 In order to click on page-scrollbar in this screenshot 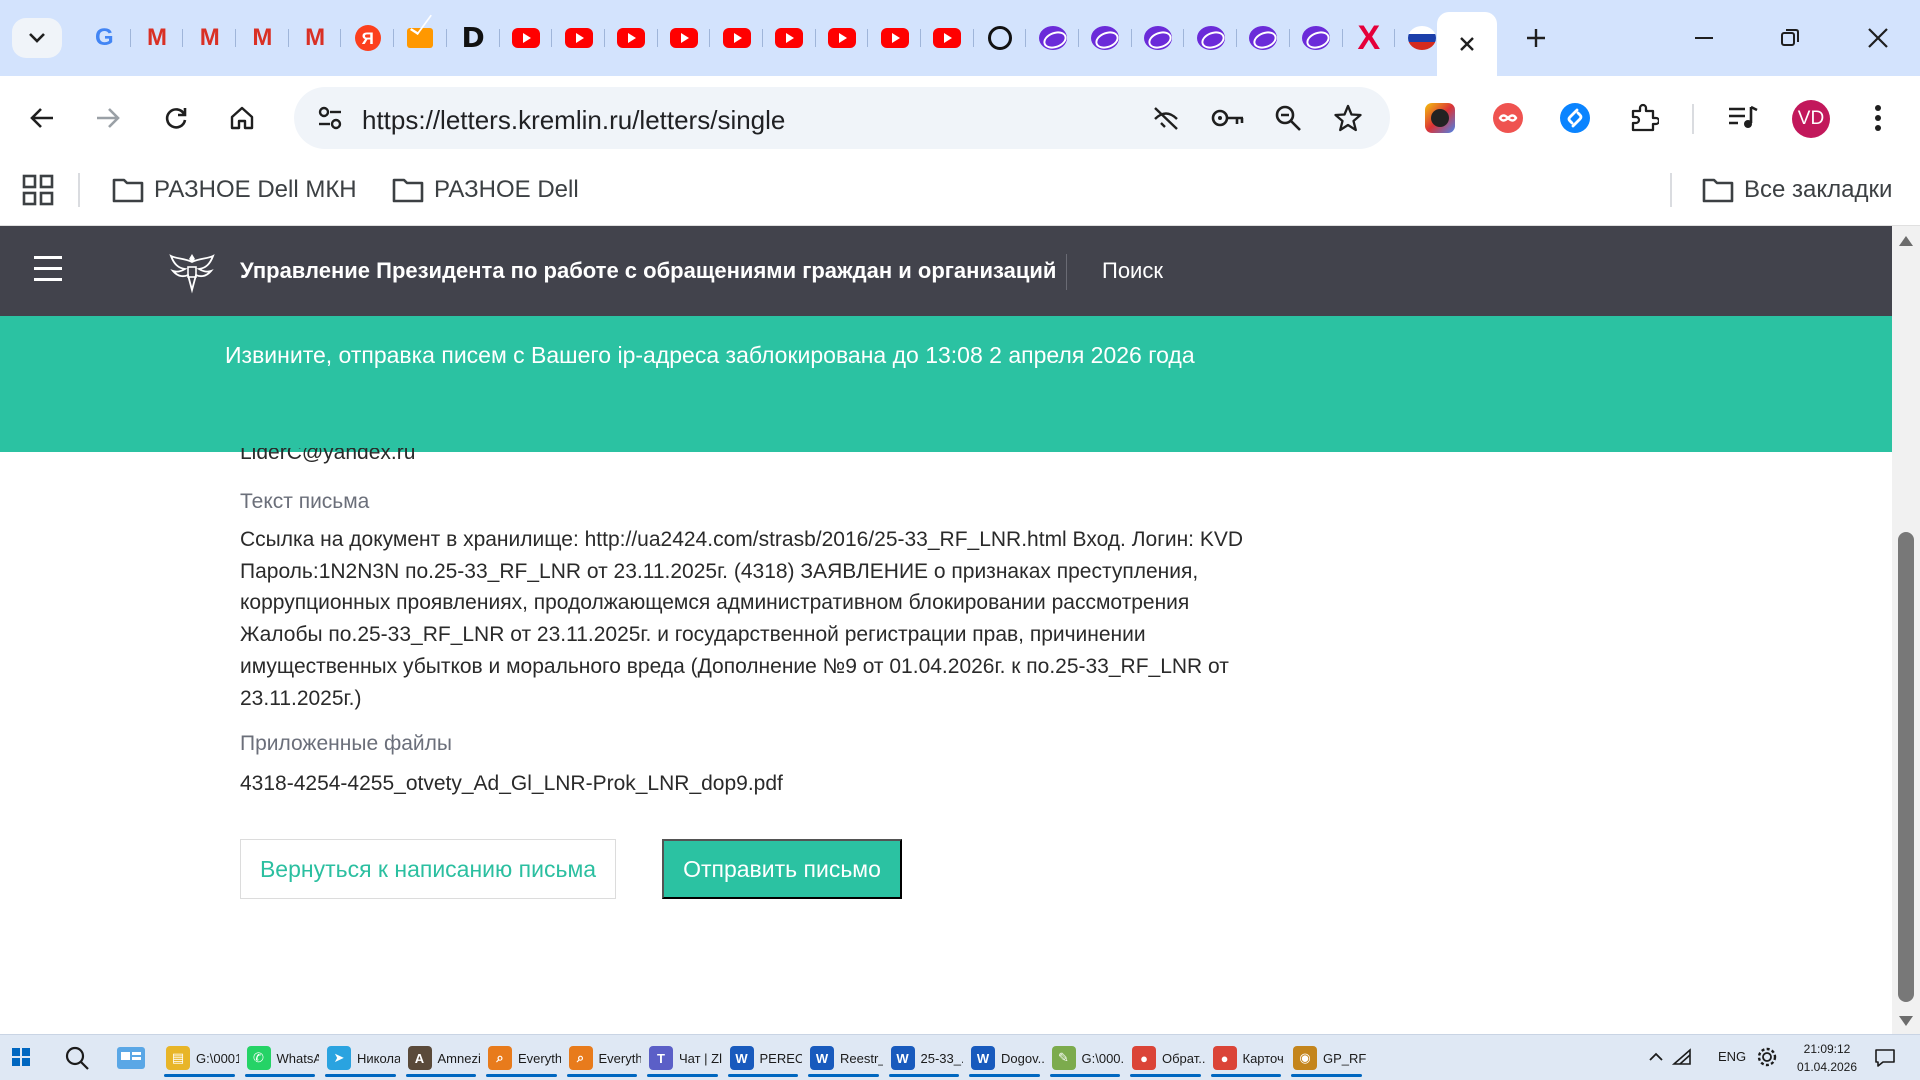, I will do `click(1906, 630)`.